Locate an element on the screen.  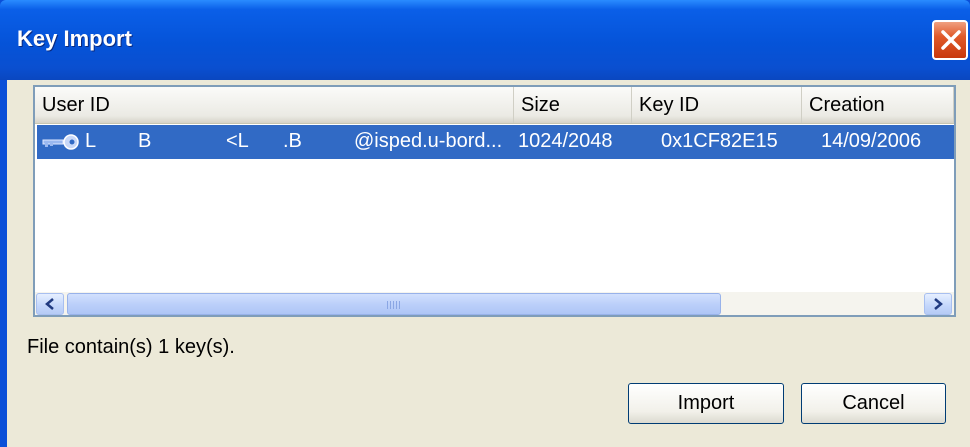
key-icon is located at coordinates (60, 142).